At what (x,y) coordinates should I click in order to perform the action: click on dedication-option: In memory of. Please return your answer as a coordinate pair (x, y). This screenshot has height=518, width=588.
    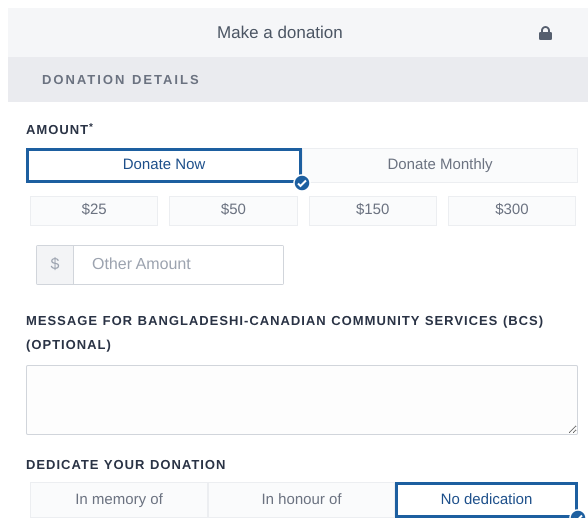
    Looking at the image, I should click on (119, 500).